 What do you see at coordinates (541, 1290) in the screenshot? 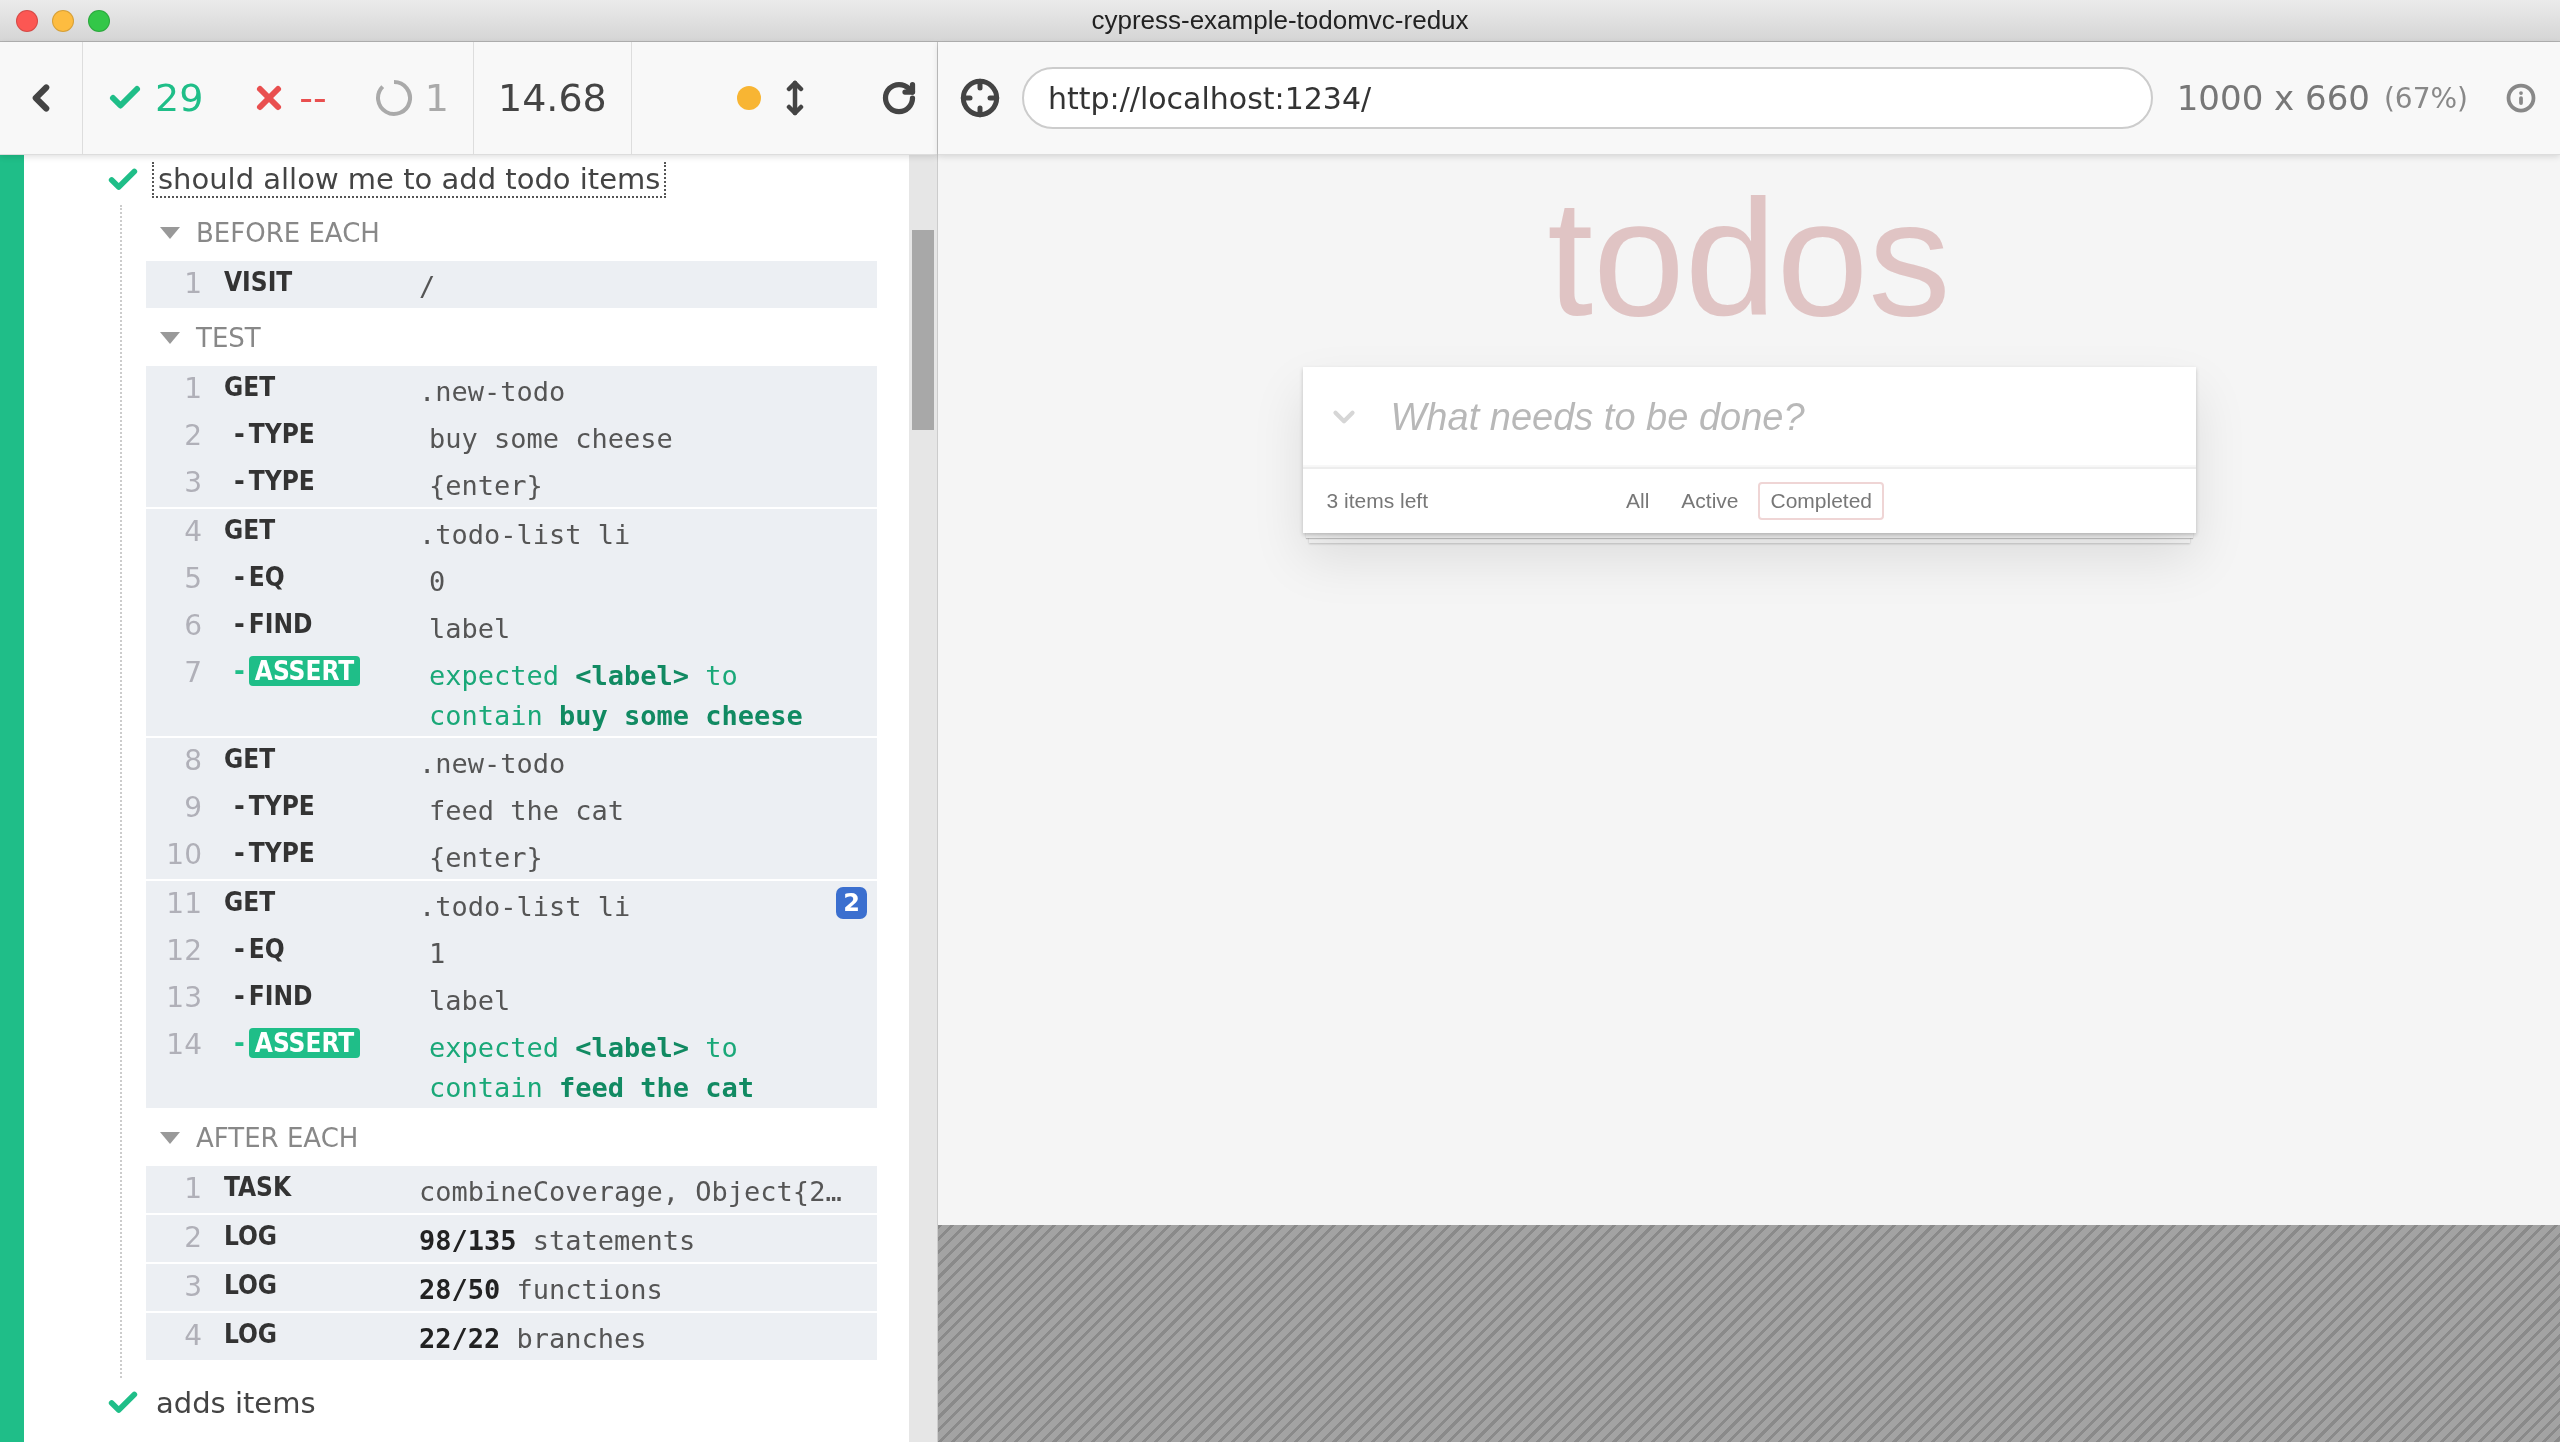
I see `command-message: 28/50 functions` at bounding box center [541, 1290].